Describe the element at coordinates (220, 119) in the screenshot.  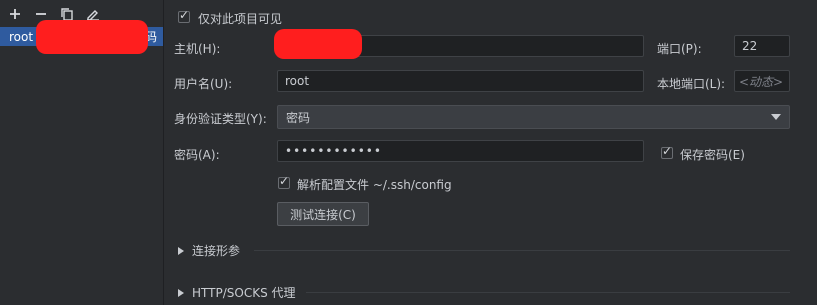
I see `auth-type-label: 身份验证类型(Y):` at that location.